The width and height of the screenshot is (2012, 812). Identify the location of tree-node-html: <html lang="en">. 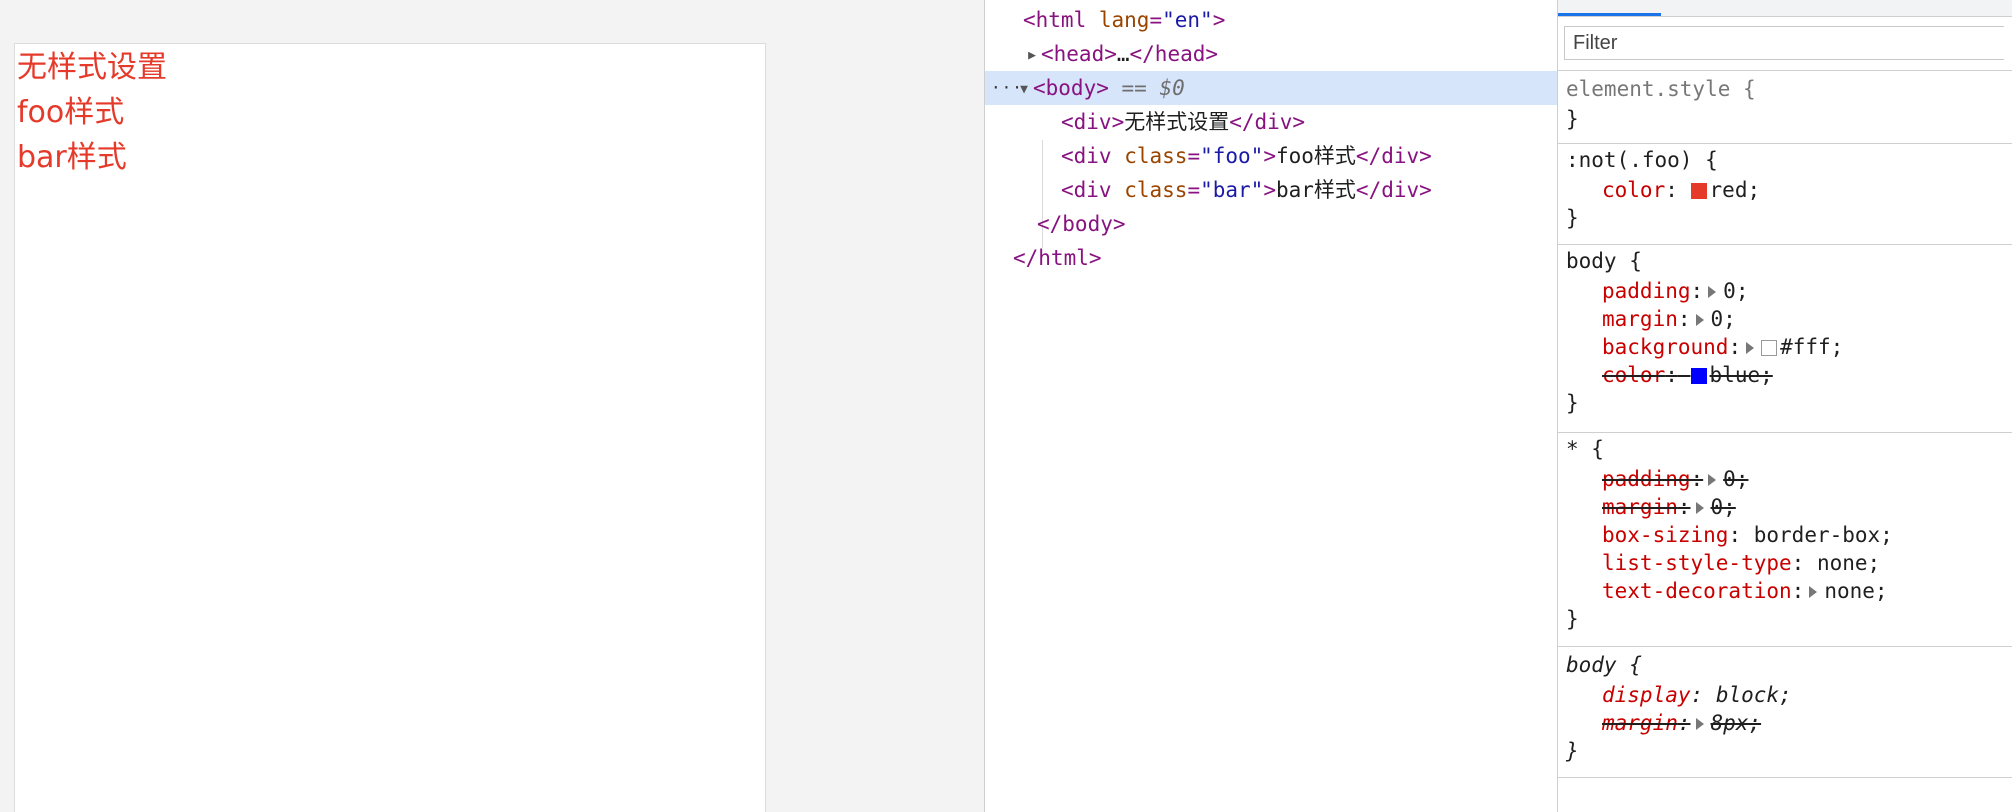
(1124, 20).